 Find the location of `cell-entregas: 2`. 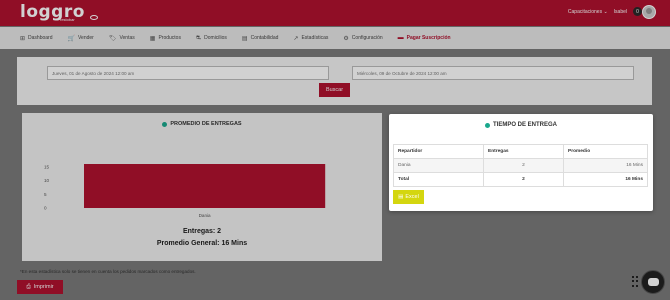

cell-entregas: 2 is located at coordinates (523, 165).